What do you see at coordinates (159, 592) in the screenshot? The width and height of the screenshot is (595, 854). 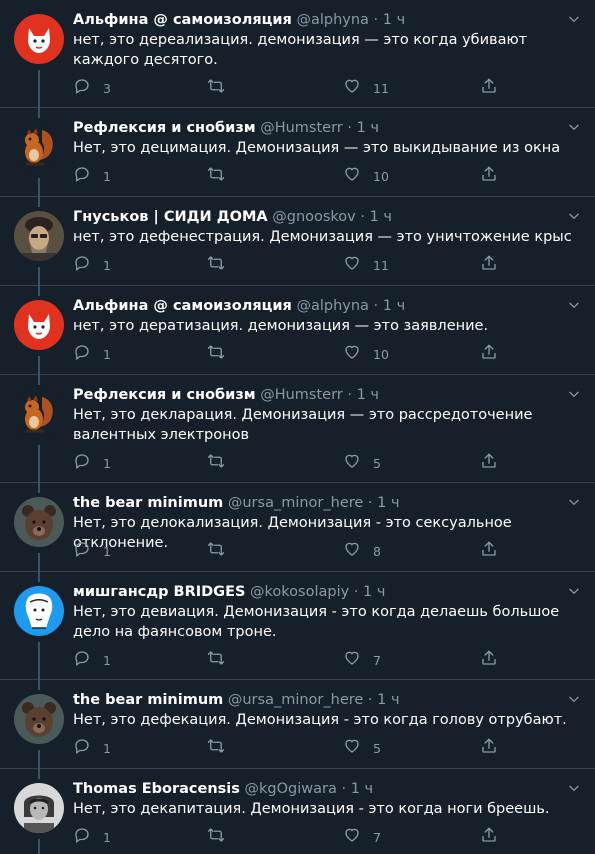 I see `display-name: мишгансдр BRIDGES` at bounding box center [159, 592].